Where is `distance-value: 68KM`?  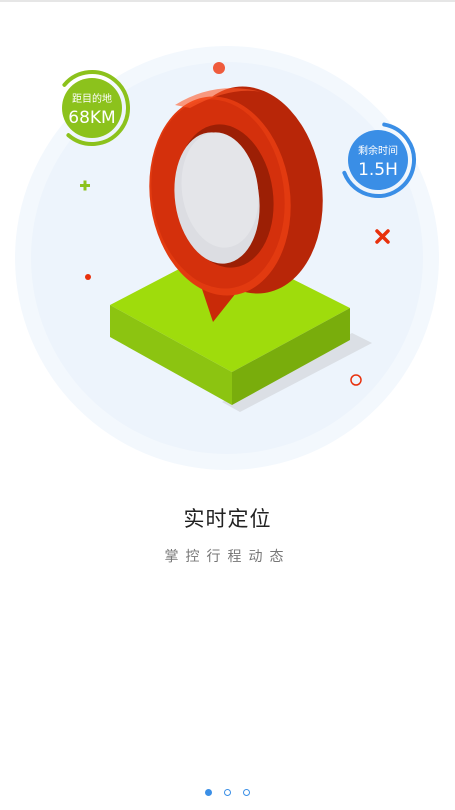
distance-value: 68KM is located at coordinates (91, 118).